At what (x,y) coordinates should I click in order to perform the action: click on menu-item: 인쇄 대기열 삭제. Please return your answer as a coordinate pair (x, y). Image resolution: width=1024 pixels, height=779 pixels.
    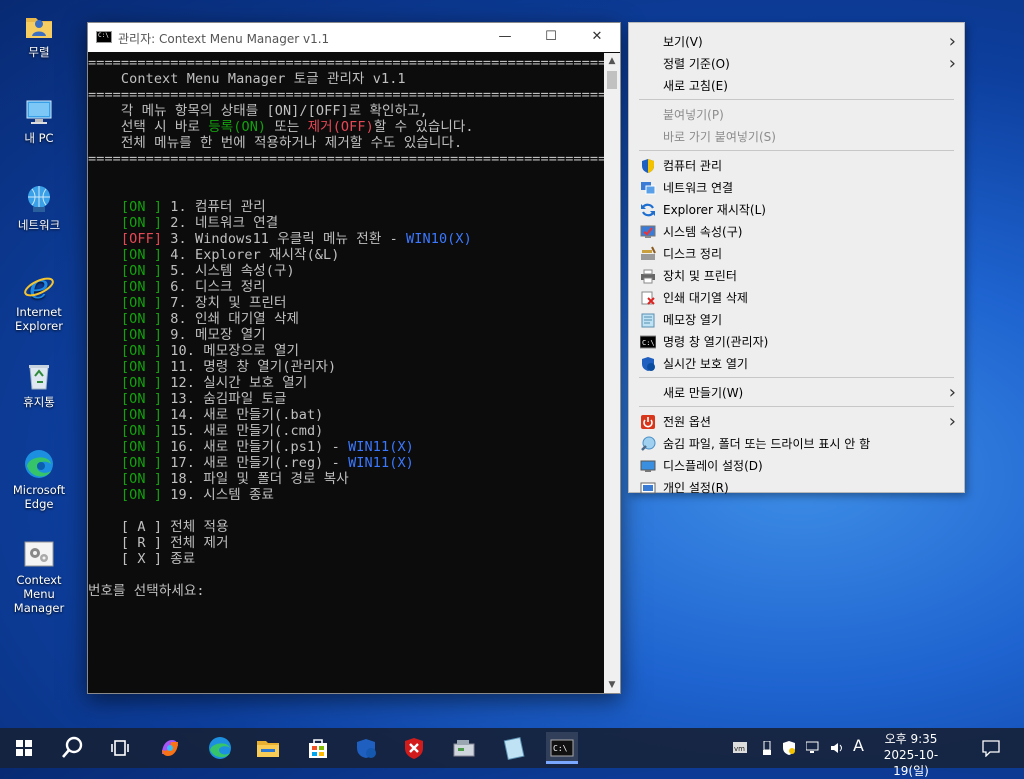
    Looking at the image, I should click on (705, 298).